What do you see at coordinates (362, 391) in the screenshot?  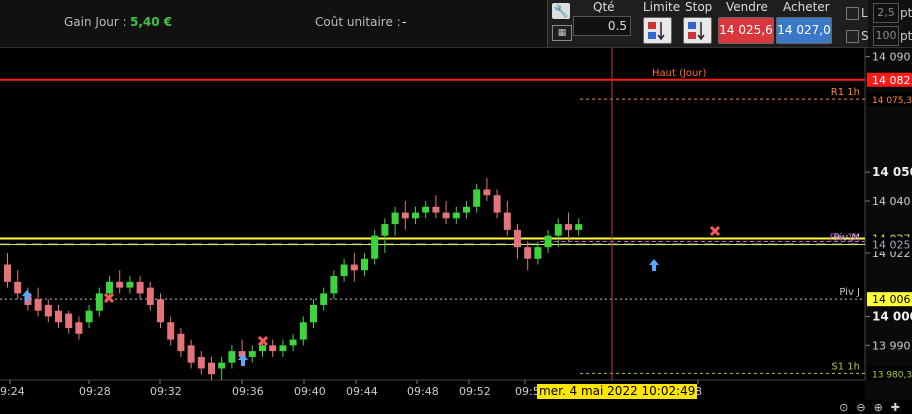 I see `time-tick-label: 09:44` at bounding box center [362, 391].